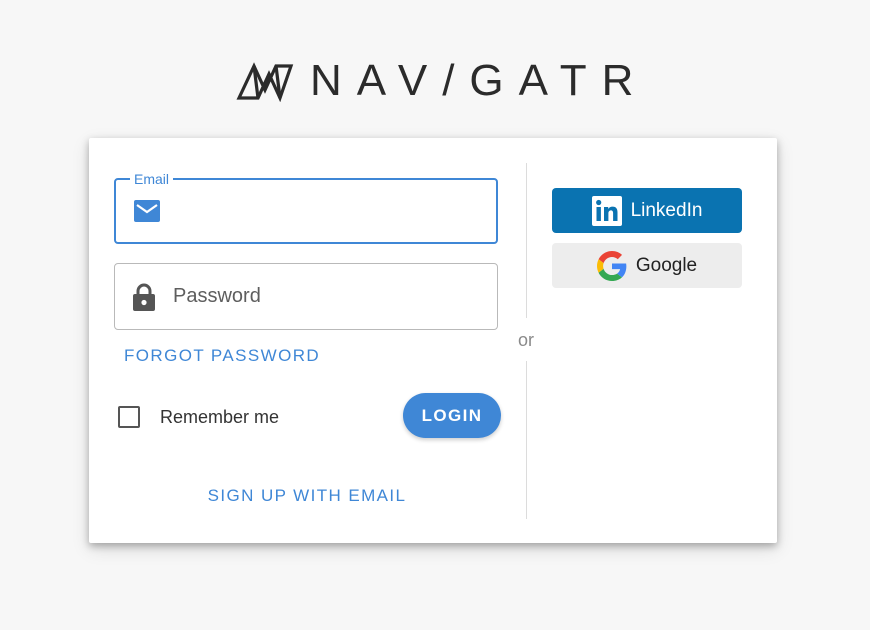 The height and width of the screenshot is (630, 870). I want to click on navigatr-logo-icon, so click(265, 82).